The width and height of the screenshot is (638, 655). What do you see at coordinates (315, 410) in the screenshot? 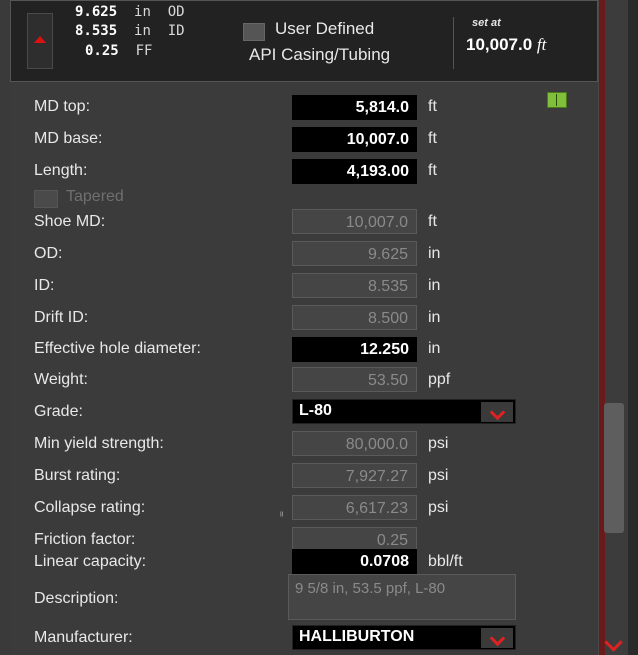
I see `grade-value: L-80` at bounding box center [315, 410].